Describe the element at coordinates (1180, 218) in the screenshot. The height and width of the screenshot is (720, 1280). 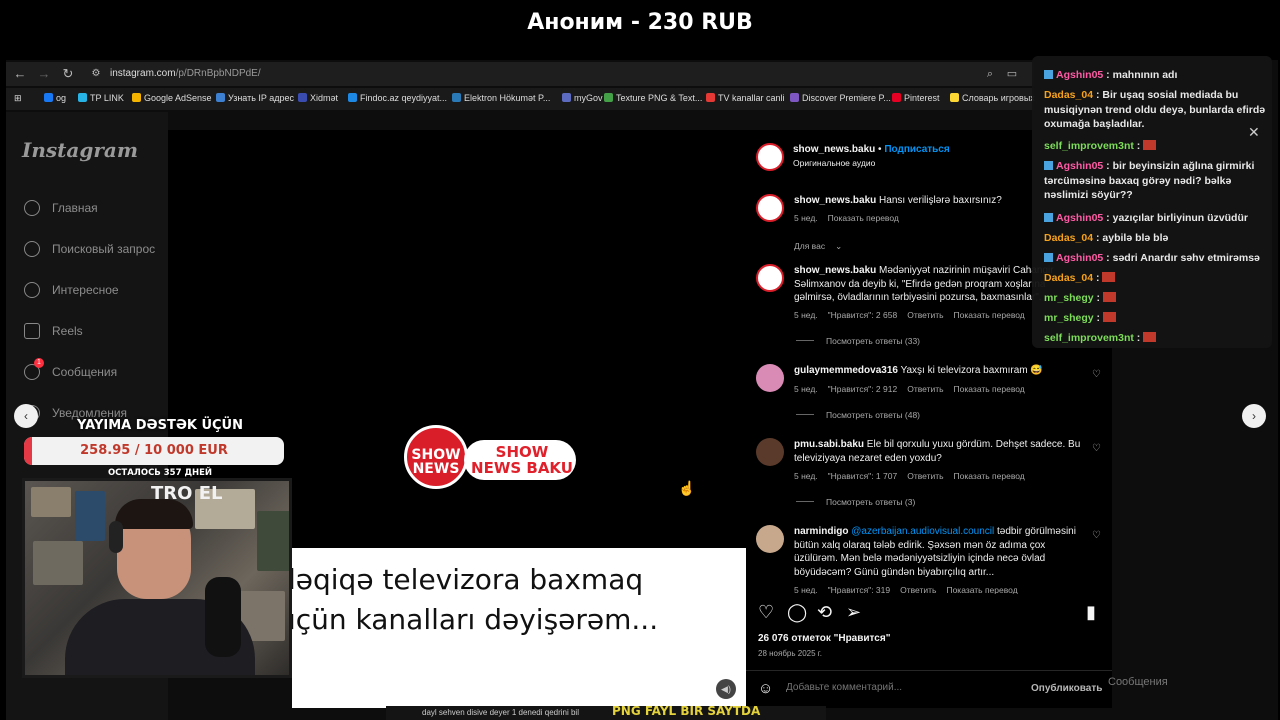
I see `chat-text: yazıçılar birliyinun üzvüdür` at that location.